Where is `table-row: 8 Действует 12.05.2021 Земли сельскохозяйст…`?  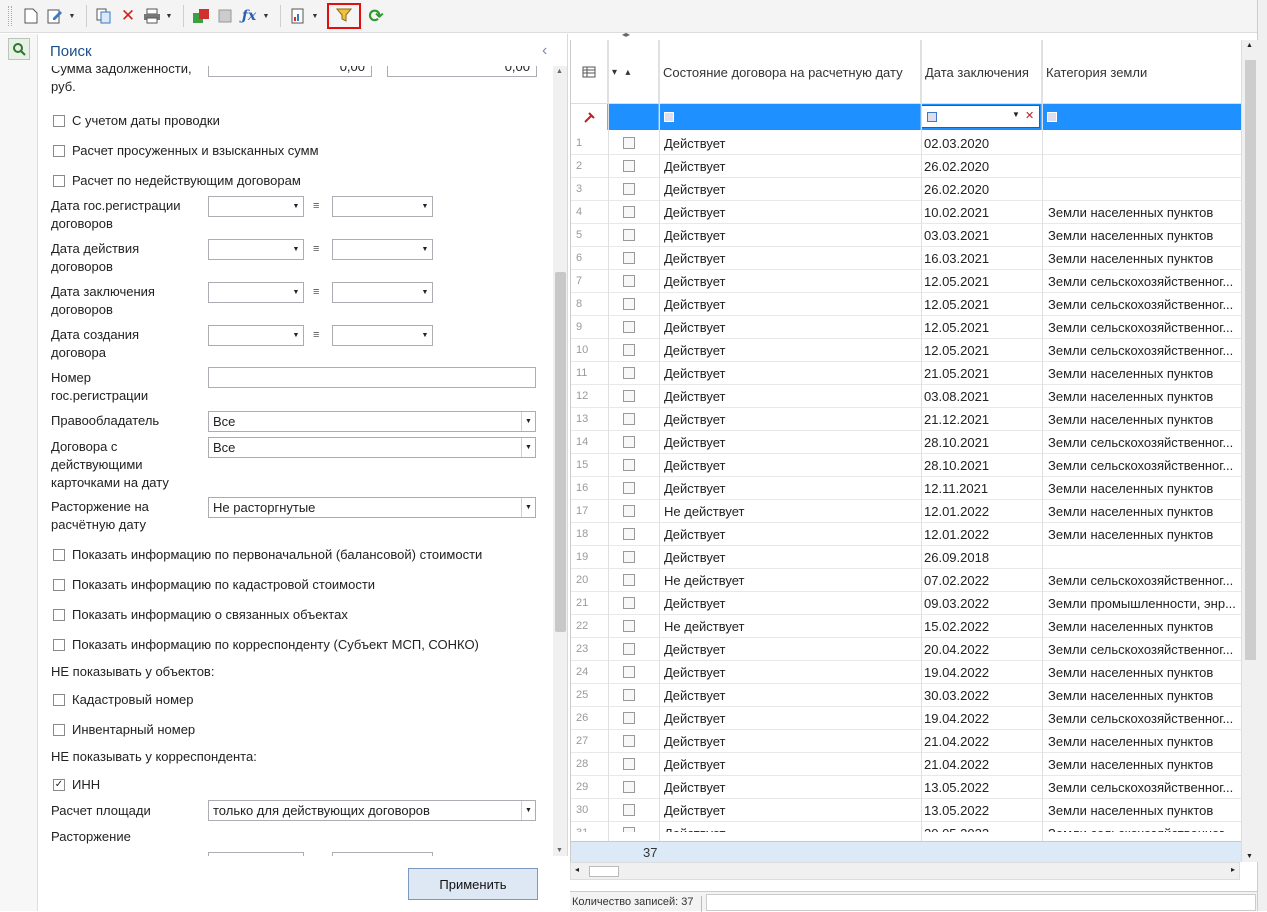 table-row: 8 Действует 12.05.2021 Земли сельскохозяйст… is located at coordinates (906, 304).